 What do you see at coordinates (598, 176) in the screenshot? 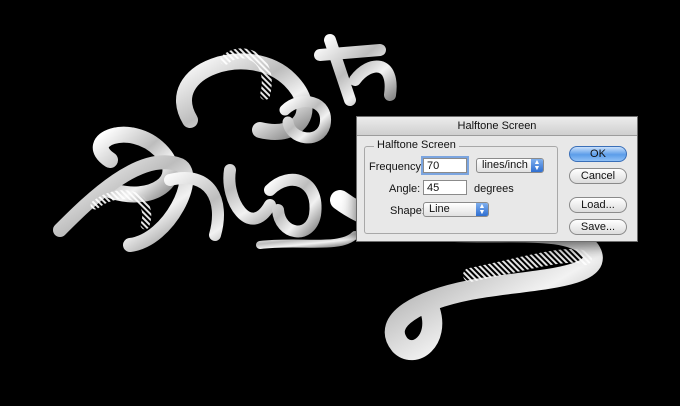
I see `cancel-button: Cancel` at bounding box center [598, 176].